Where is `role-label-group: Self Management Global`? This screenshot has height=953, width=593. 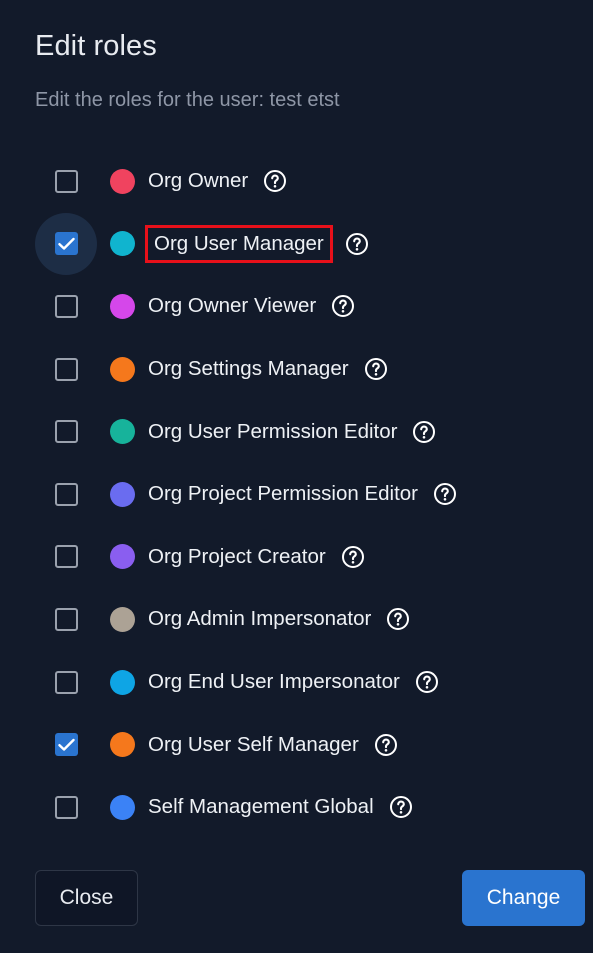
role-label-group: Self Management Global is located at coordinates (280, 807).